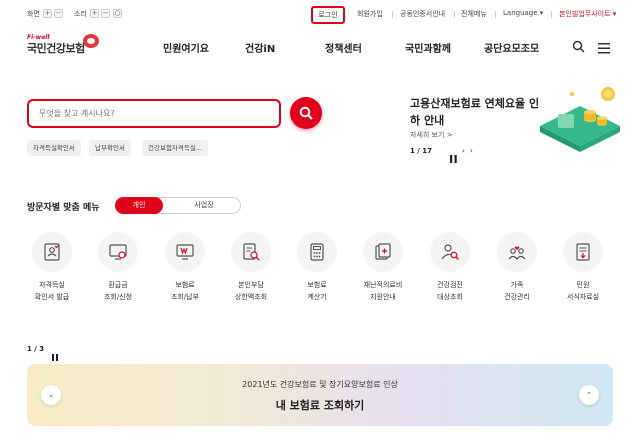 The width and height of the screenshot is (640, 446). I want to click on site-logo: 국민건강보험, so click(56, 48).